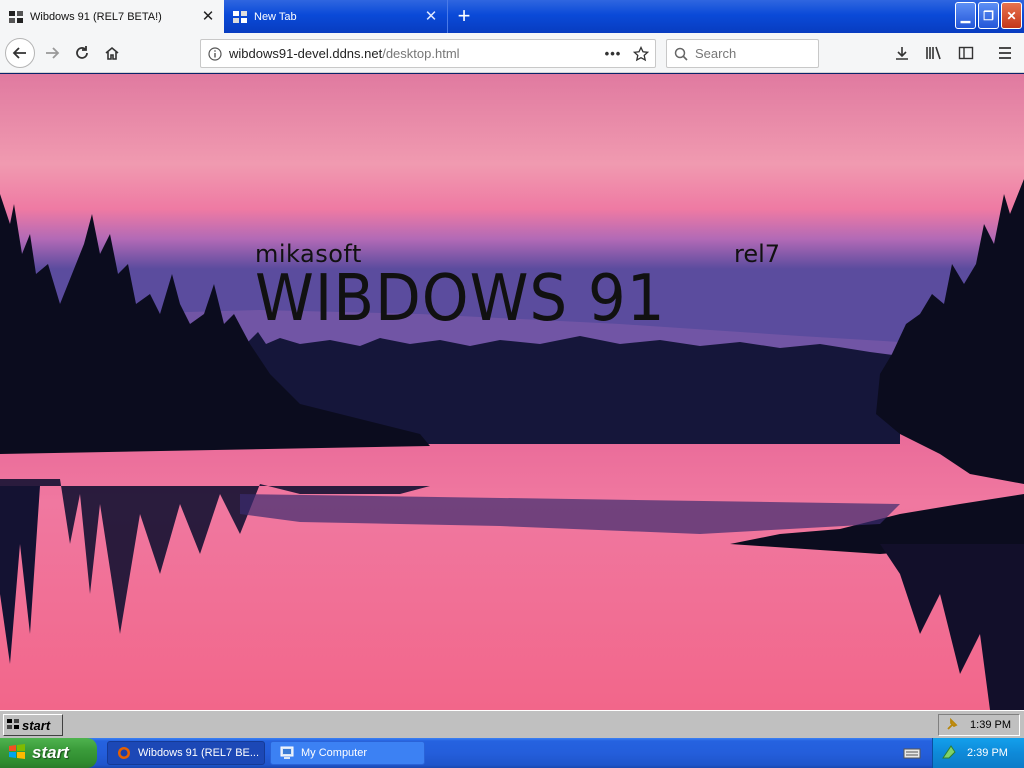 The height and width of the screenshot is (768, 1024). What do you see at coordinates (912, 753) in the screenshot?
I see `keyboard-layout-icon` at bounding box center [912, 753].